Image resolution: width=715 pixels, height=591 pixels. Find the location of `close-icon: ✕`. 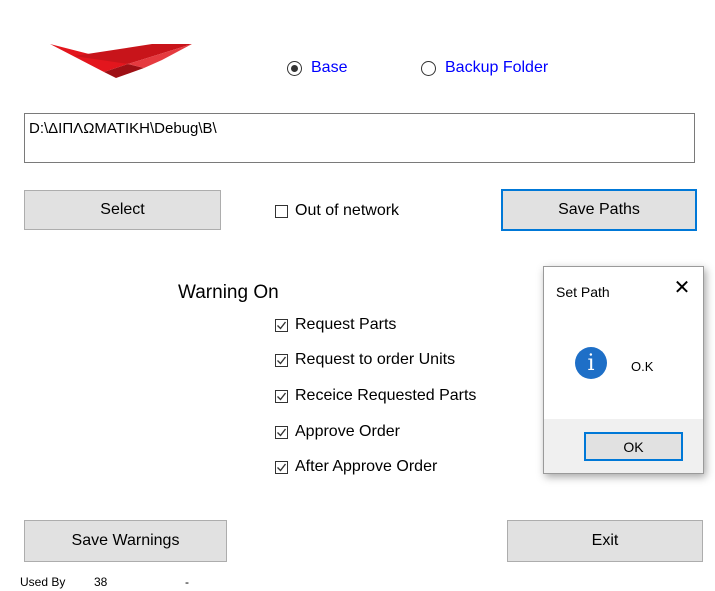

close-icon: ✕ is located at coordinates (682, 288).